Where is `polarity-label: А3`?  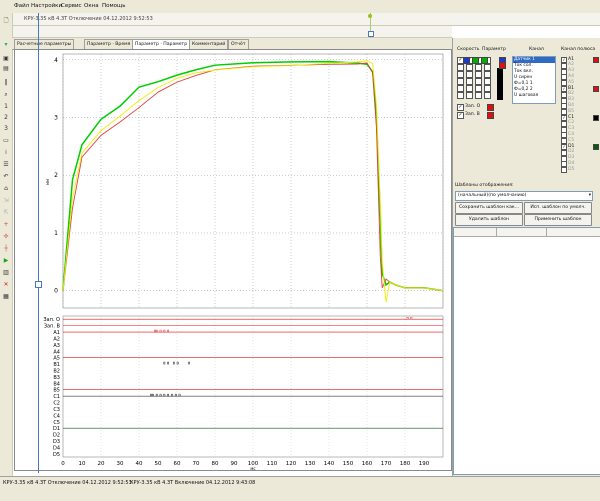 polarity-label: А3 is located at coordinates (571, 71).